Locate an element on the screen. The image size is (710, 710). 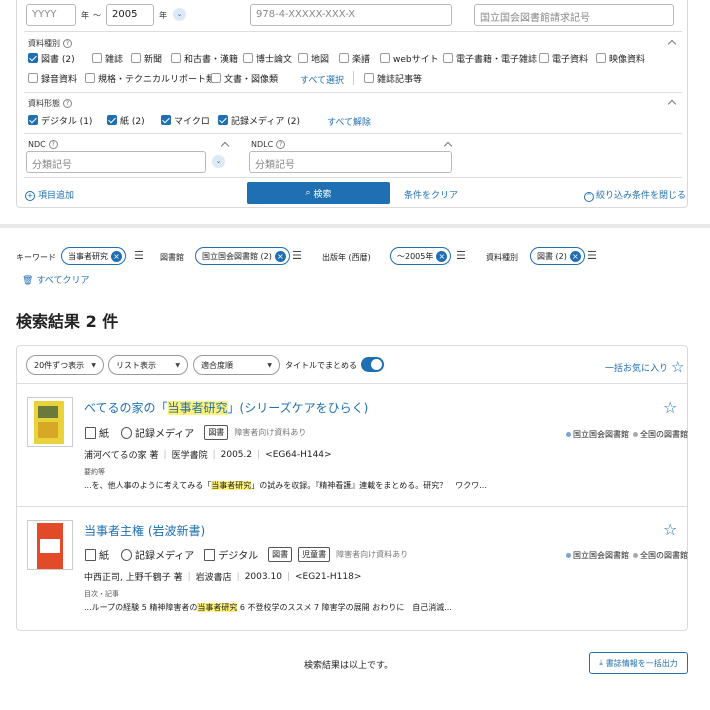
trash-icon: 🗑 is located at coordinates (28, 281).